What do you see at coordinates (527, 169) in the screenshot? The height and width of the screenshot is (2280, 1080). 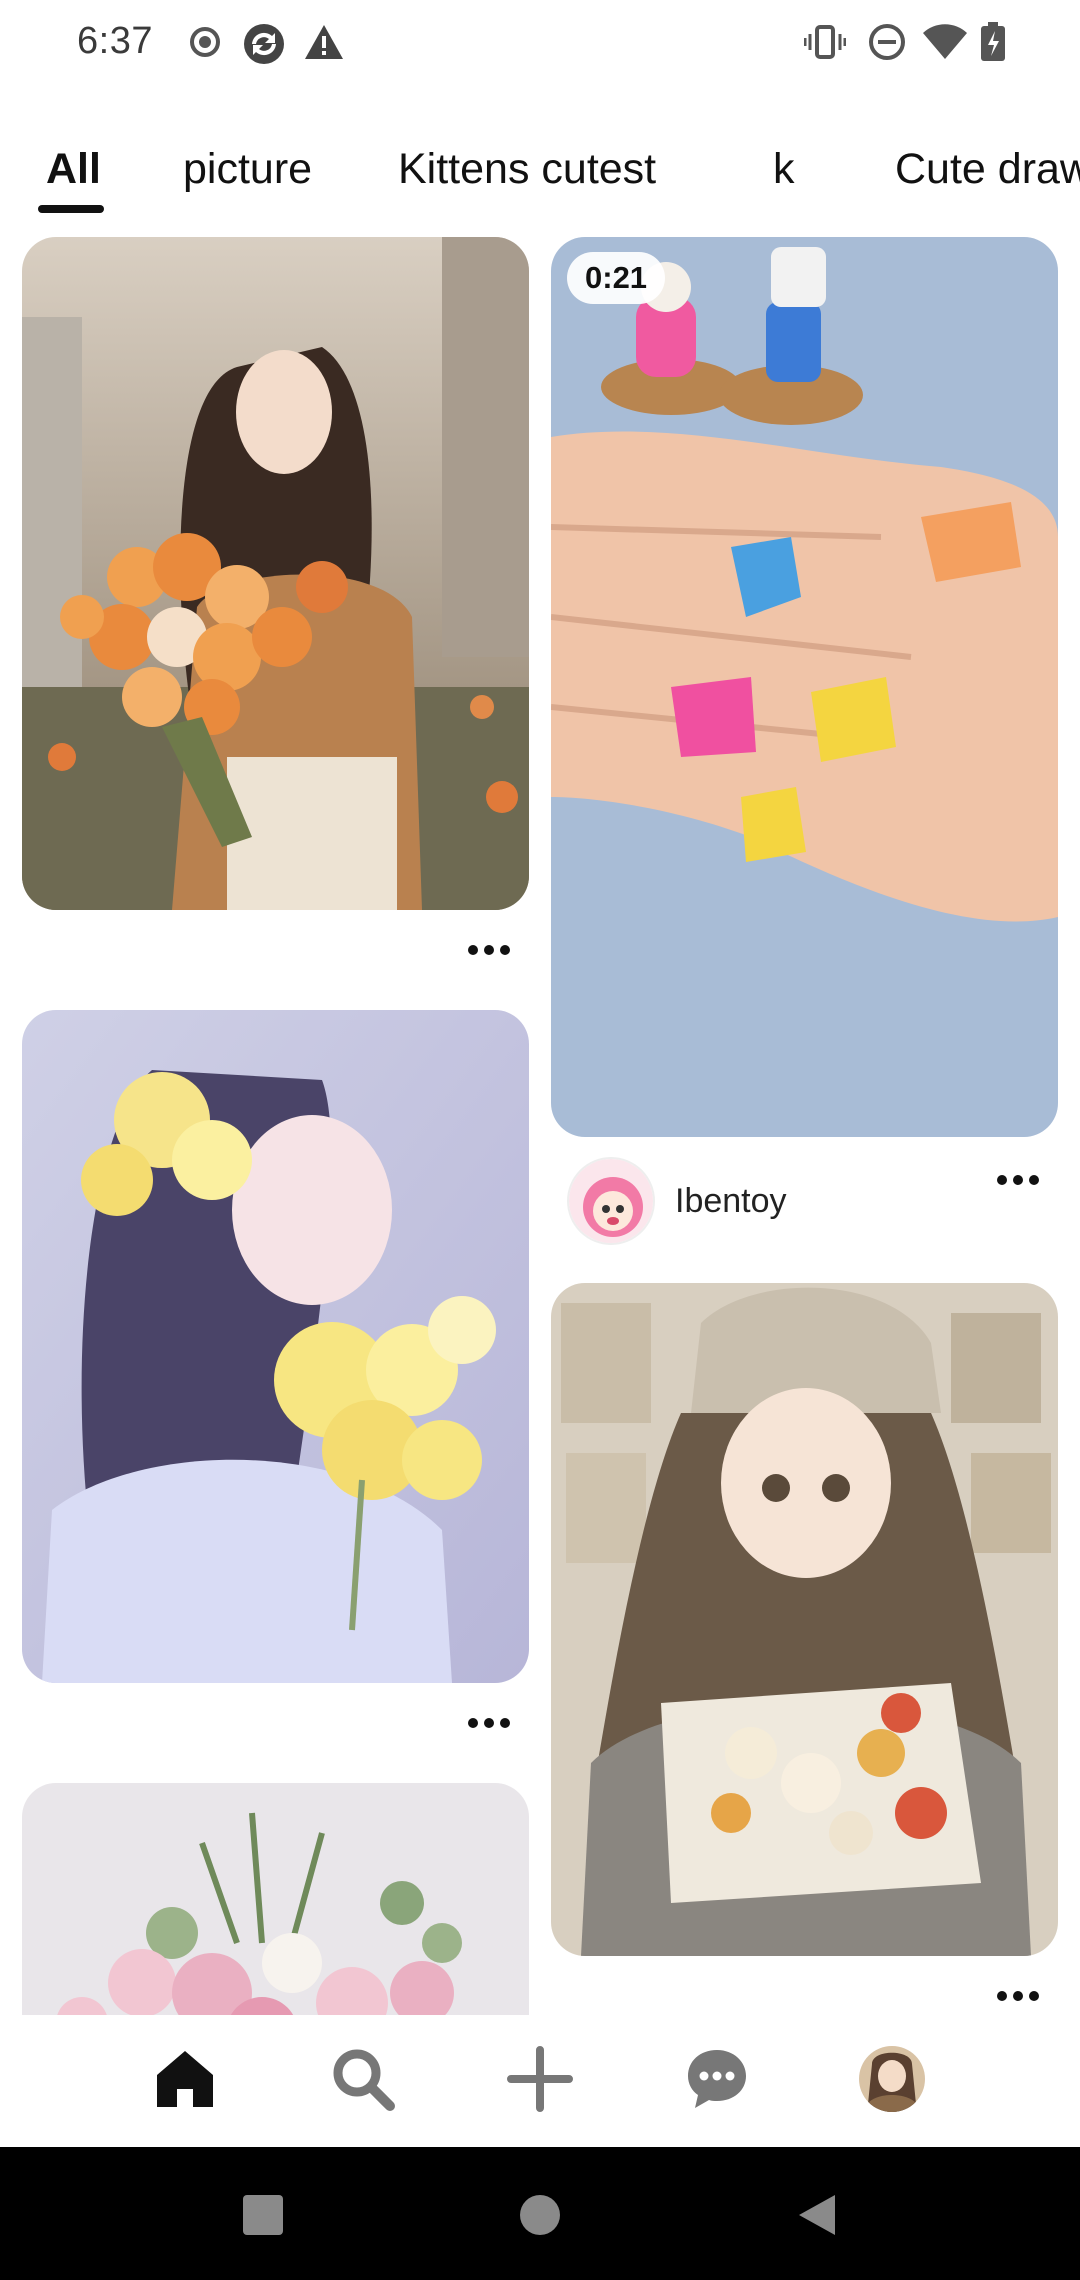 I see `tab-kittens-cutest: Kittens cutest` at bounding box center [527, 169].